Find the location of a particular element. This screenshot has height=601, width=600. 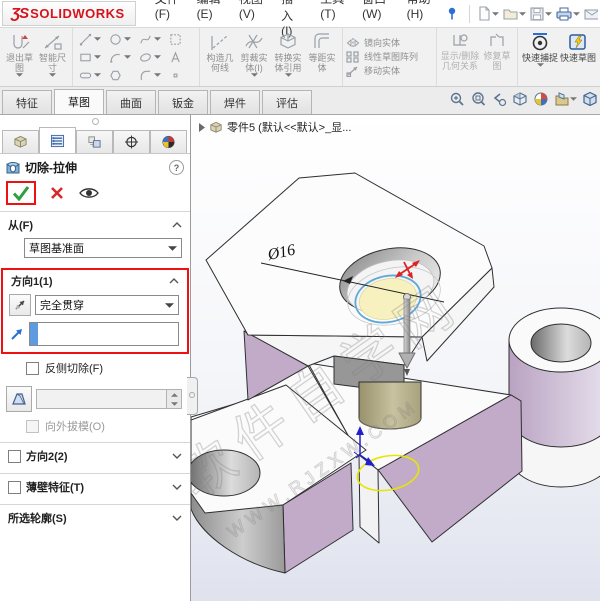

logo-mark: ƷS is located at coordinates (20, 13).